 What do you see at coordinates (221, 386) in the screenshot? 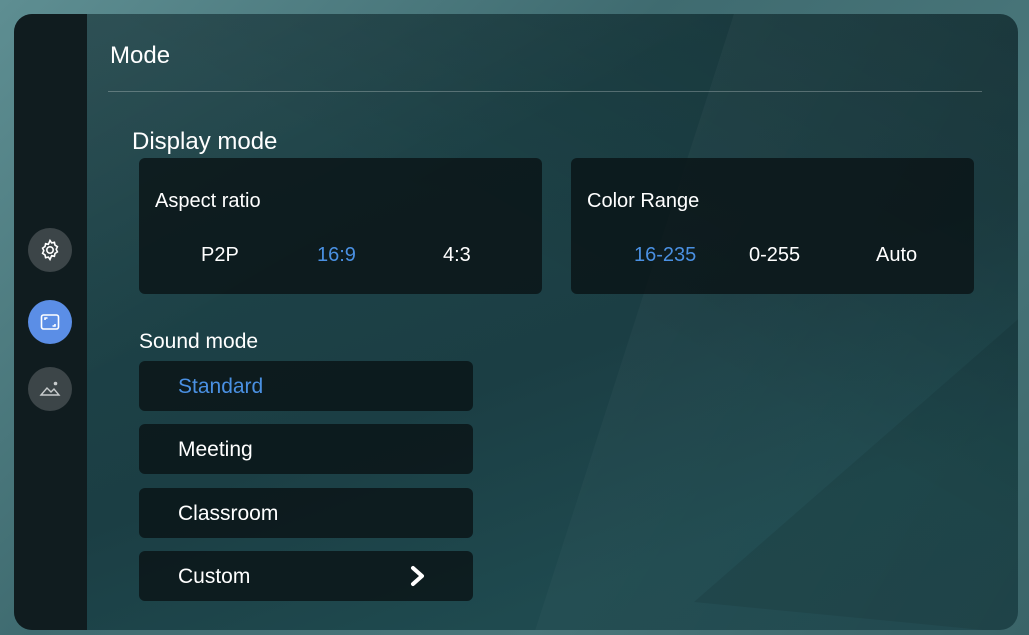
I see `sound-item-label: Standard` at bounding box center [221, 386].